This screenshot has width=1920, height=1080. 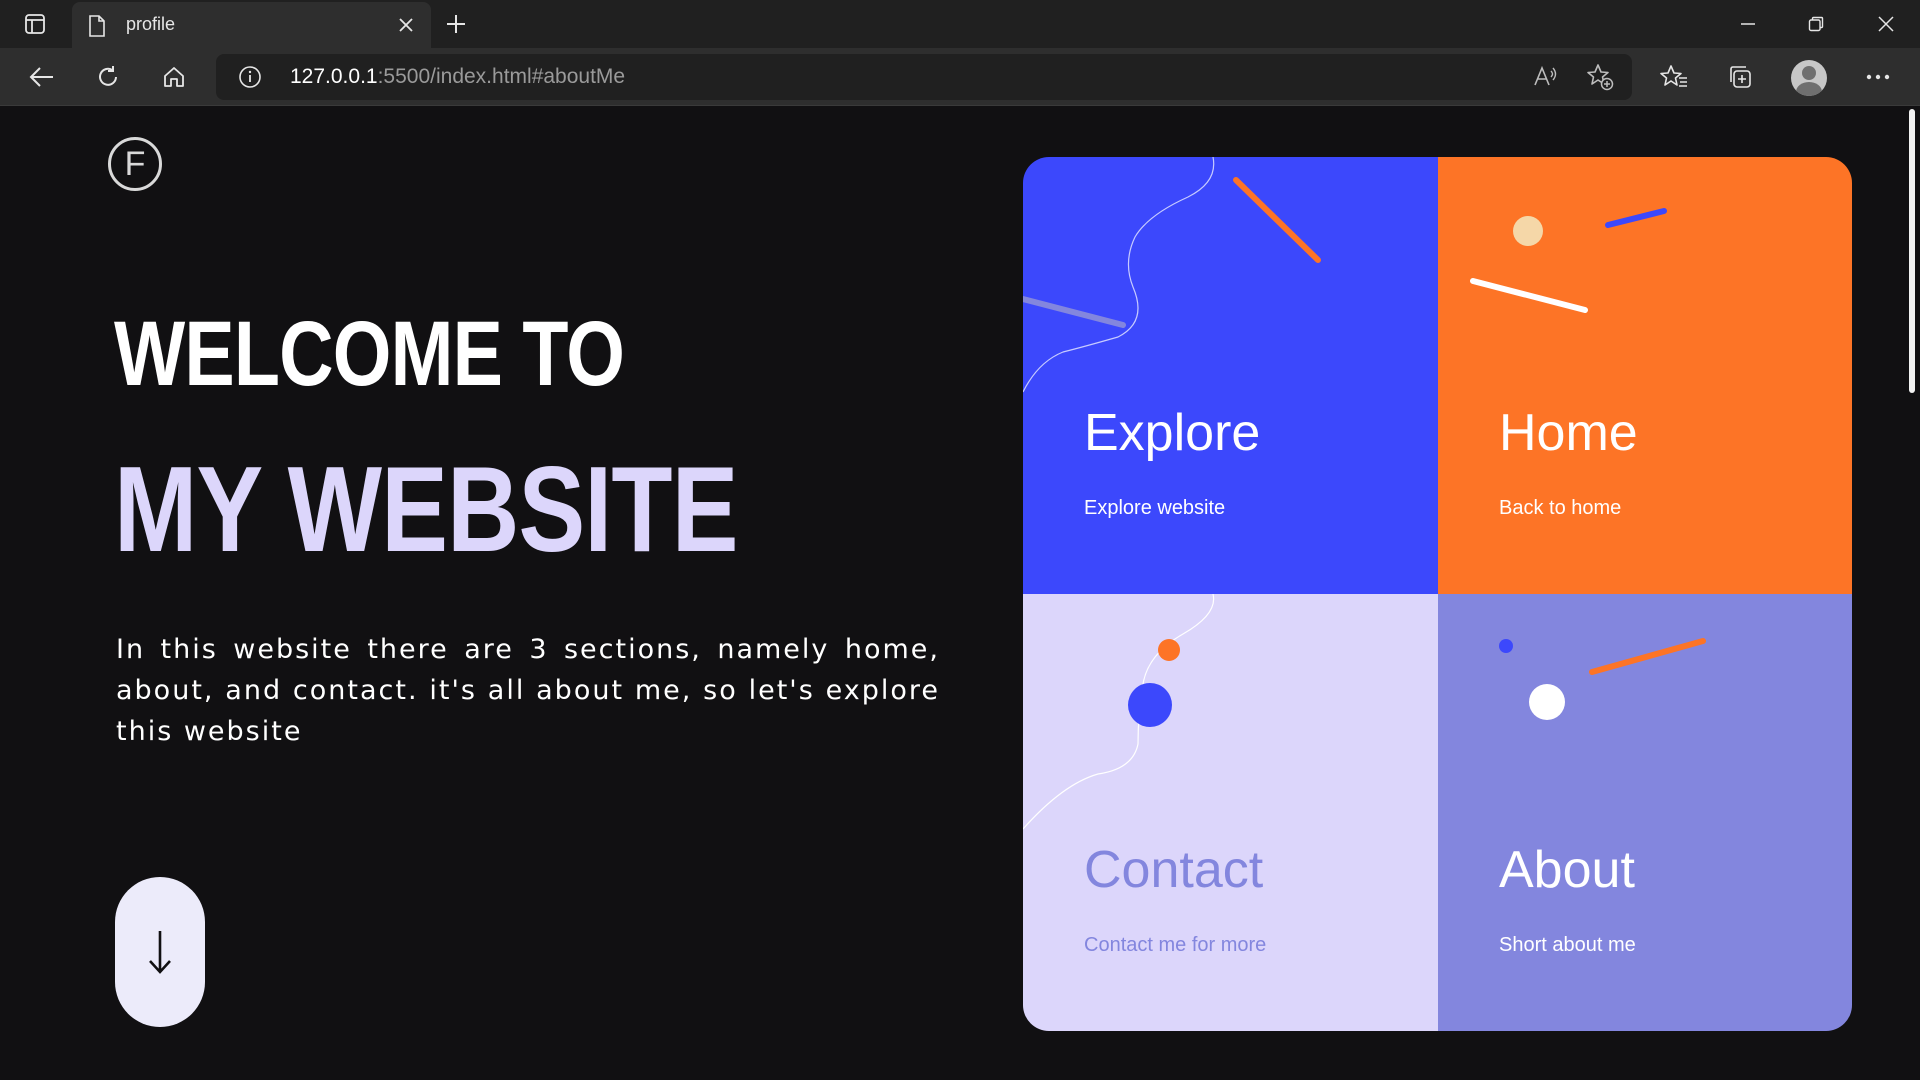 I want to click on browser-tab-bar: profile, so click(x=960, y=24).